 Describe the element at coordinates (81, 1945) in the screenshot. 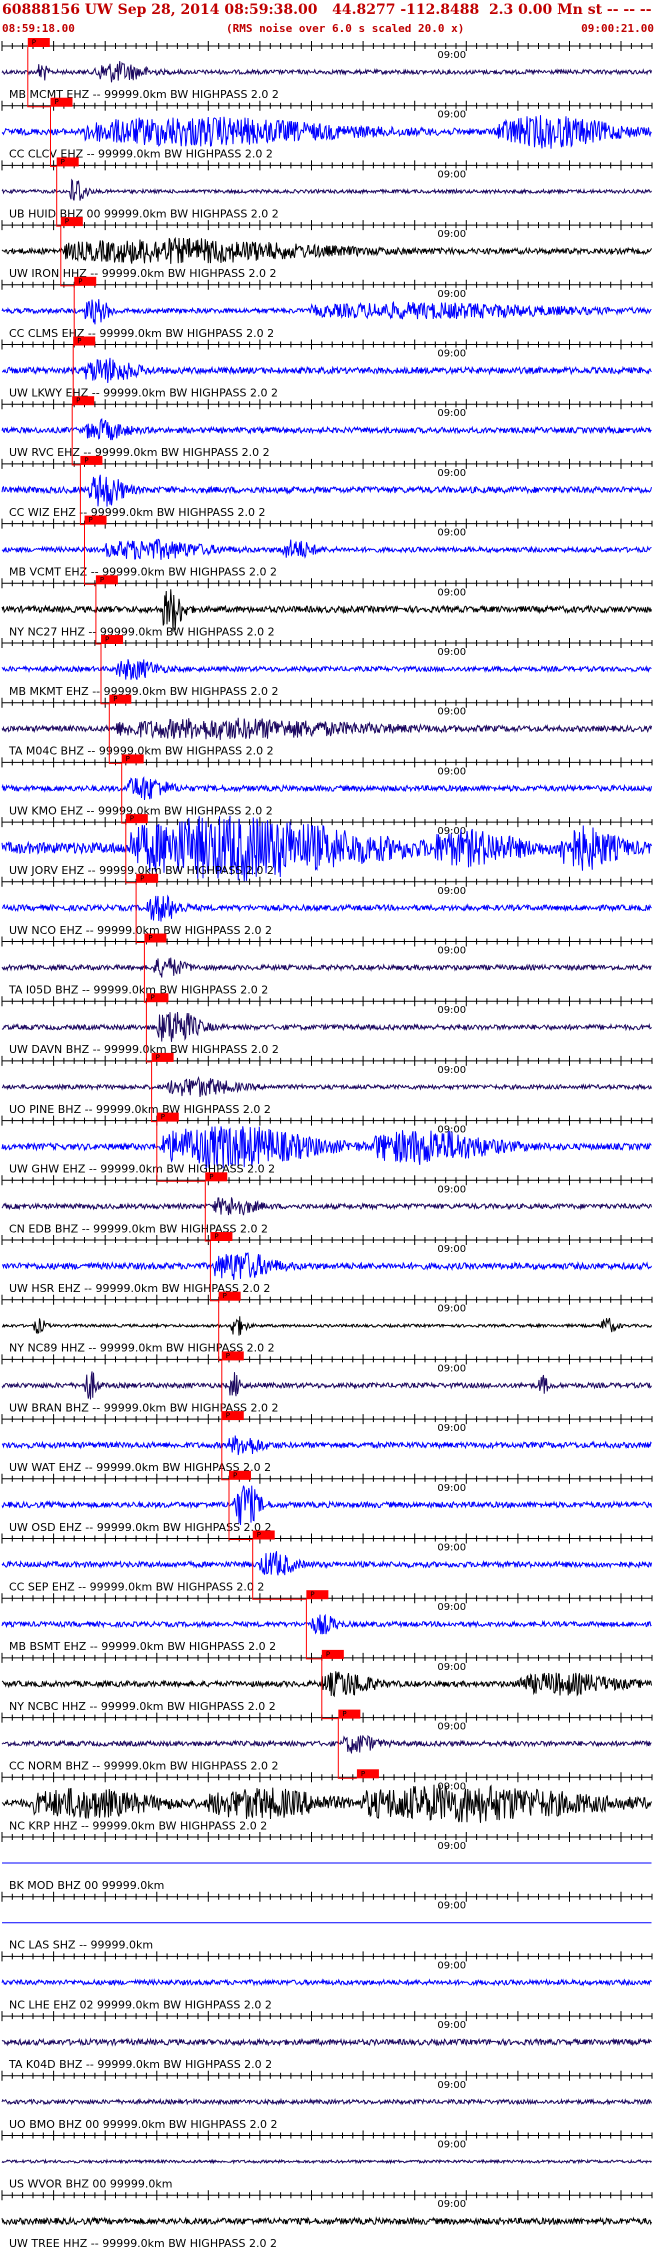

I see `trace-label: NC LAS SHZ -- 99999.0km` at that location.